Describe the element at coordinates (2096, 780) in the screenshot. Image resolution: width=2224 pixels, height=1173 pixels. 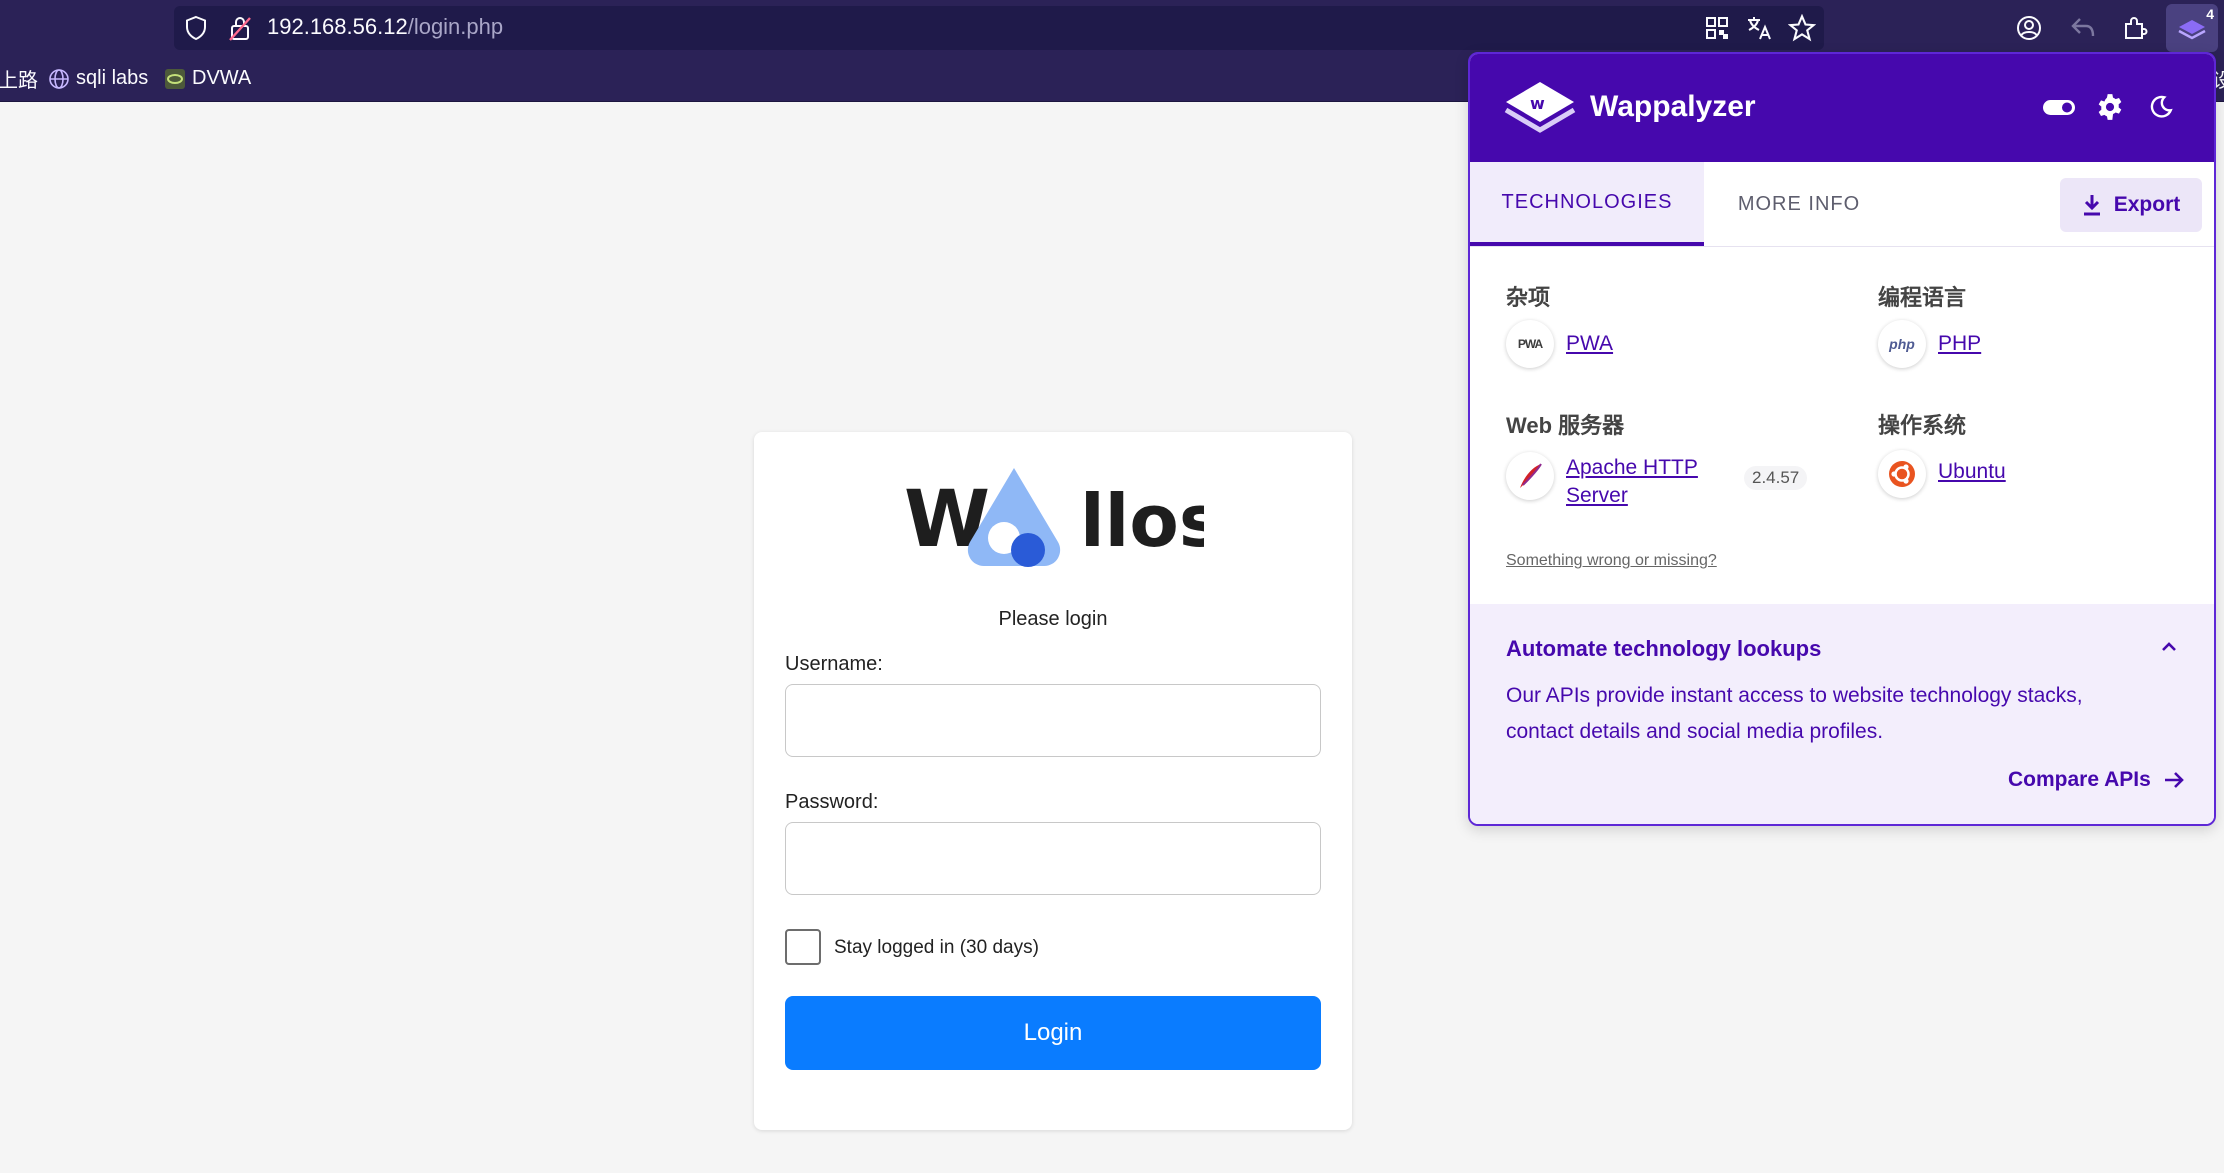
I see `compare-apis-link: Compare APIs` at that location.